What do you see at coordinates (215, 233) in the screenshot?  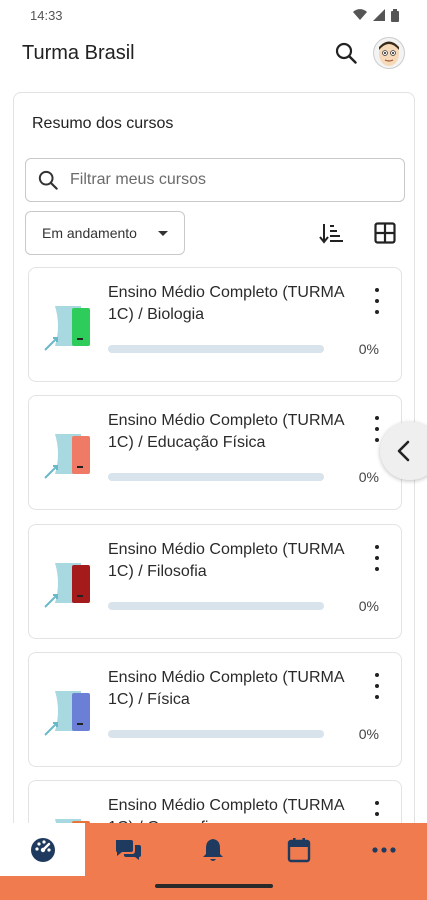 I see `filter-row: Em andamento` at bounding box center [215, 233].